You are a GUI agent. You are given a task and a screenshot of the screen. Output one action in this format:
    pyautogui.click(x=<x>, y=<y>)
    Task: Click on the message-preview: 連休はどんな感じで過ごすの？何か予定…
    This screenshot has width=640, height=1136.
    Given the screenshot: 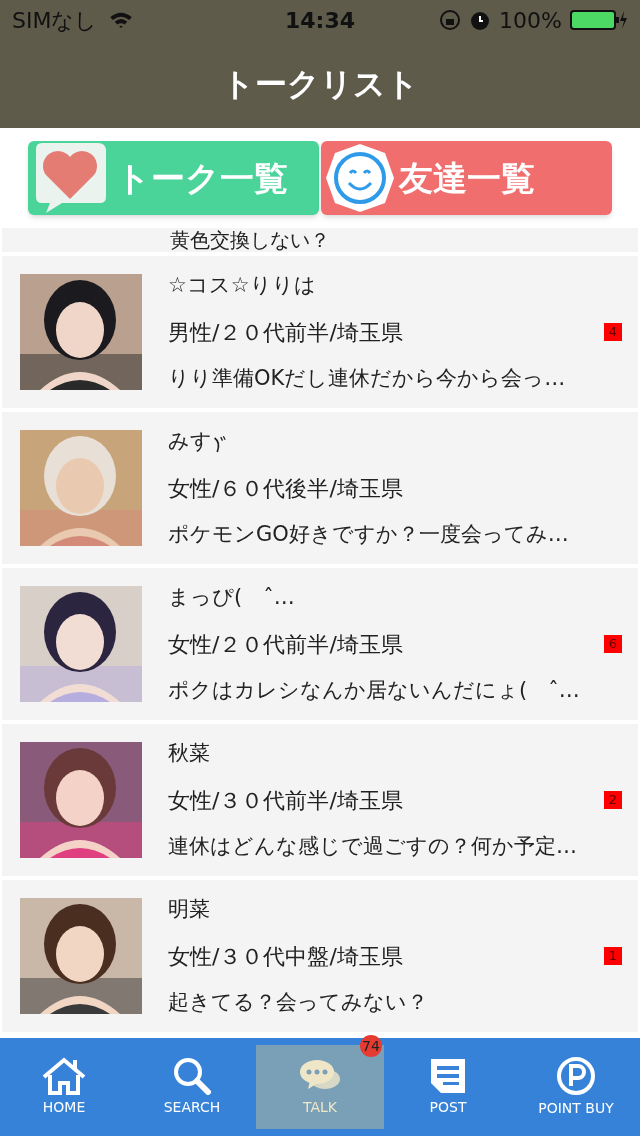 What is the action you would take?
    pyautogui.click(x=373, y=846)
    